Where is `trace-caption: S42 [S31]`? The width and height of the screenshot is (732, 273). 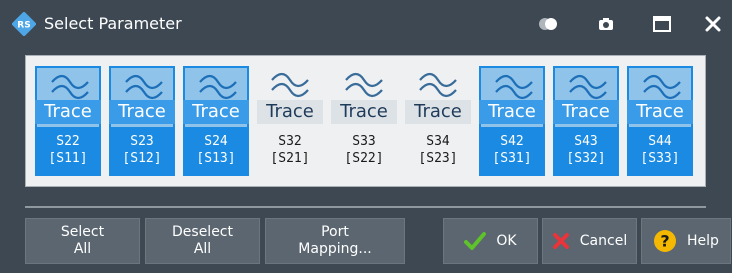 trace-caption: S42 [S31] is located at coordinates (512, 151).